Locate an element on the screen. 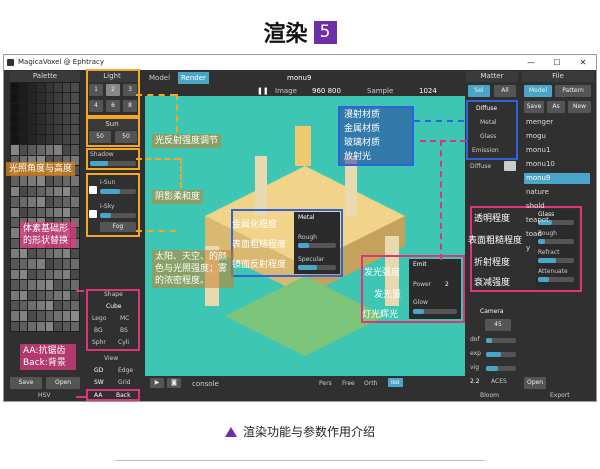  file-open-button: Open is located at coordinates (535, 383).